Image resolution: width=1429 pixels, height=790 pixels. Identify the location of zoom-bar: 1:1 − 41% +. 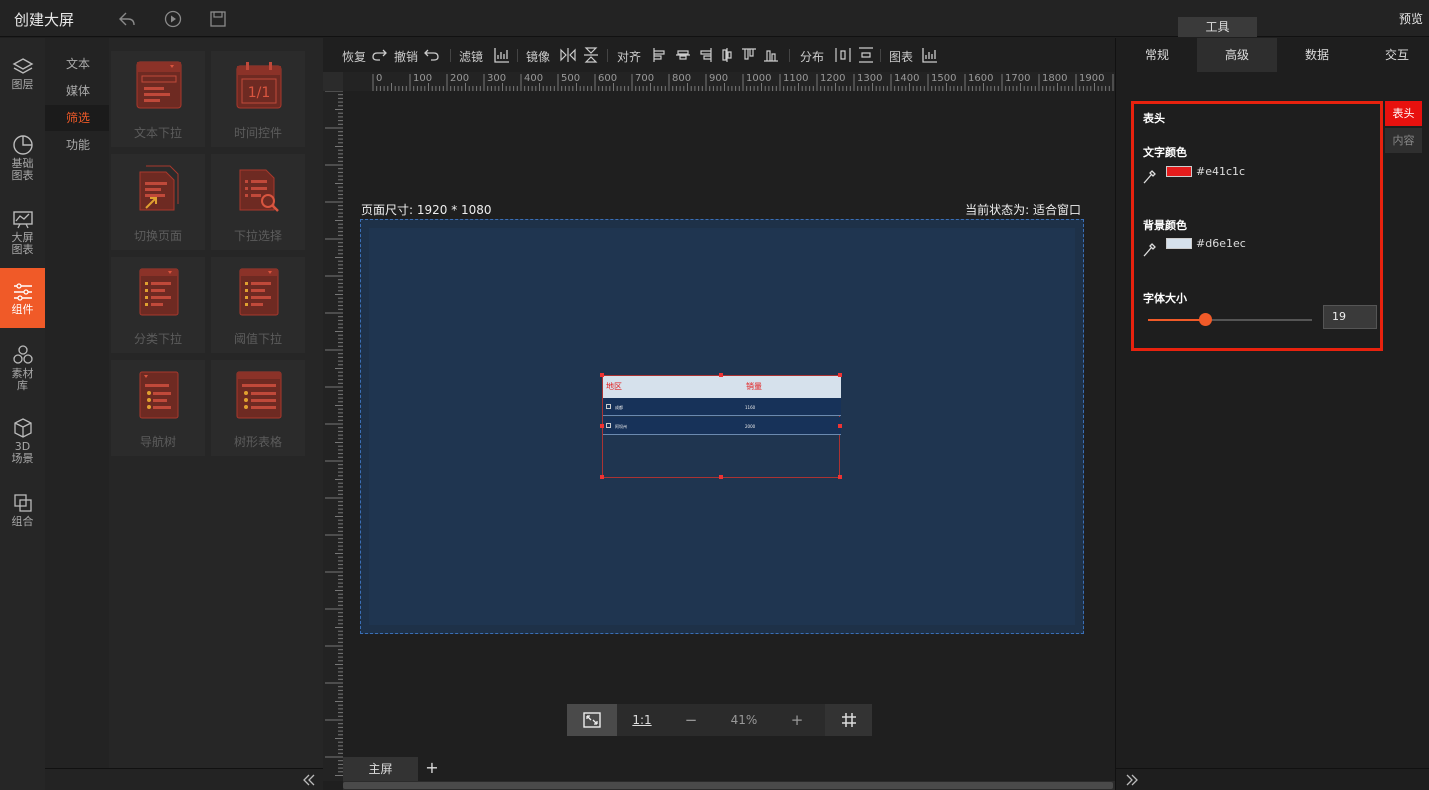
(719, 720).